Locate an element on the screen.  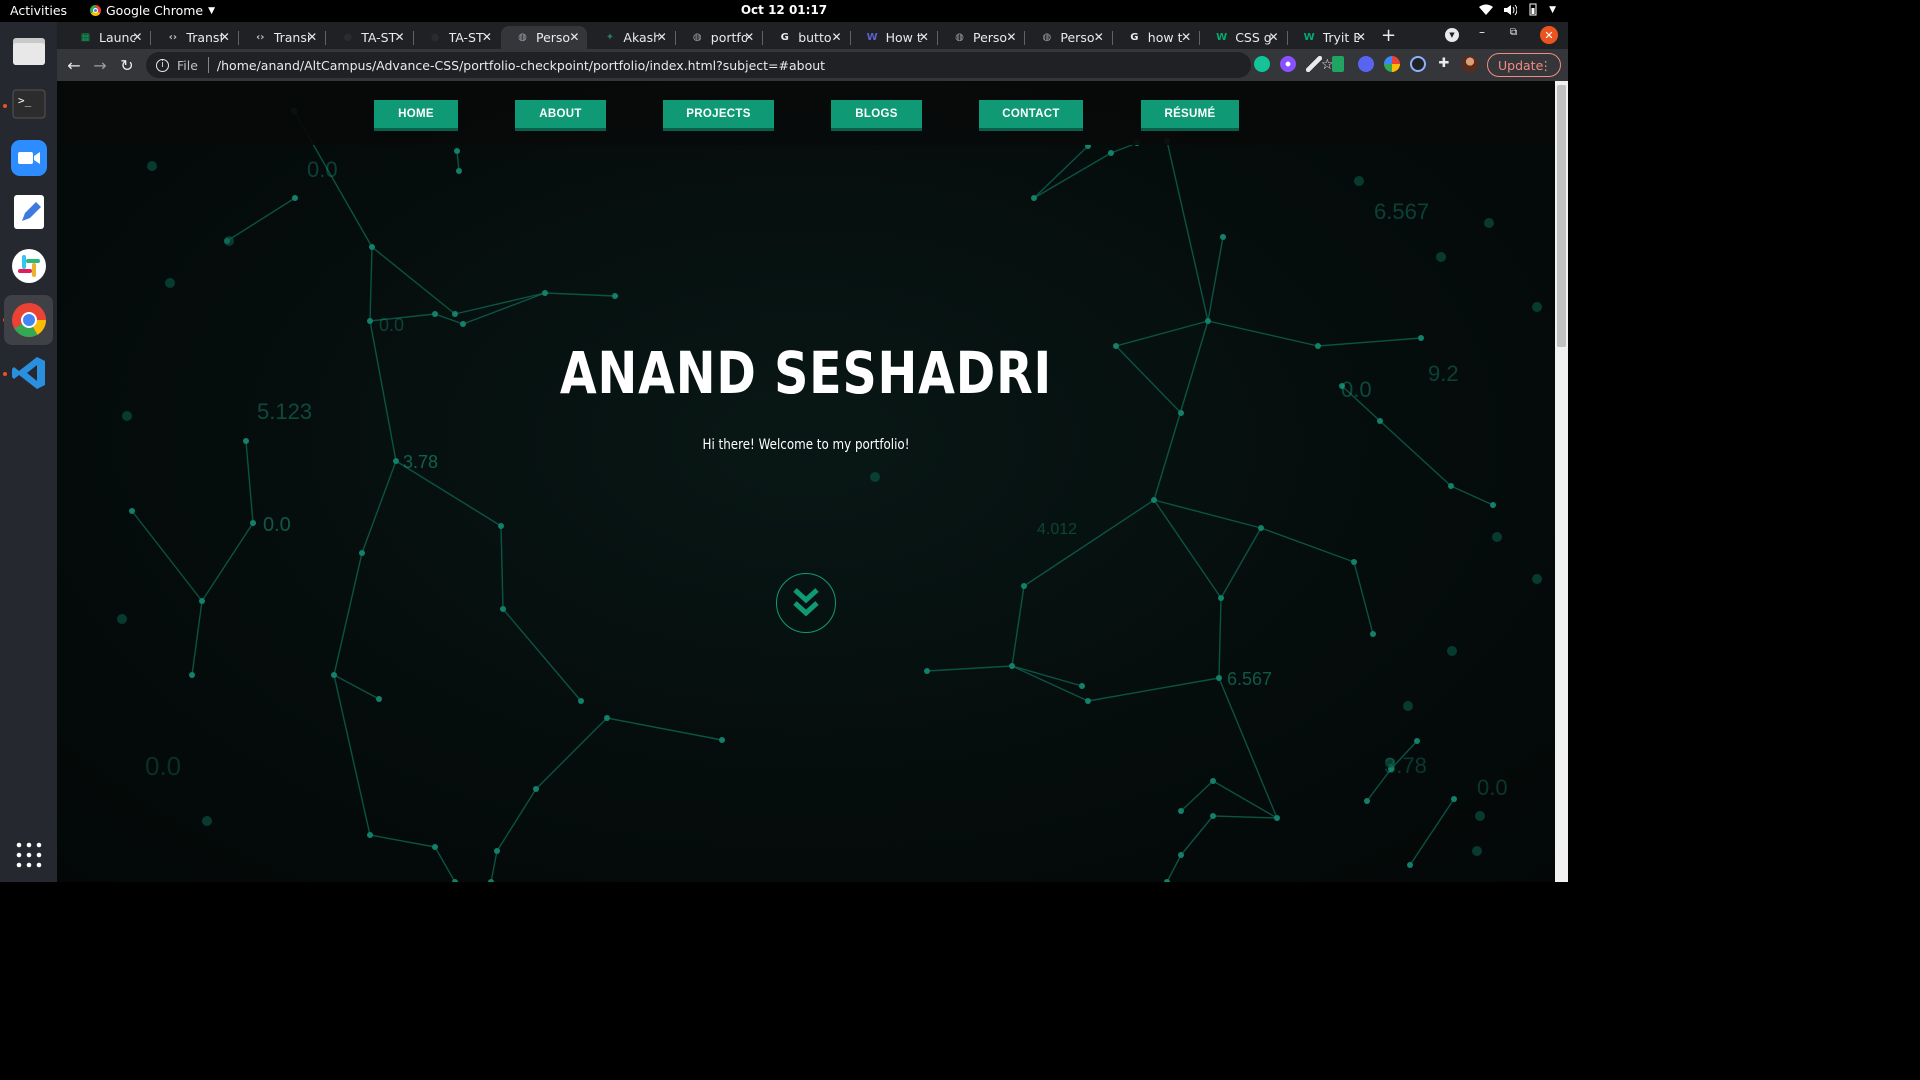
update-button: Update ⋮ is located at coordinates (1524, 65).